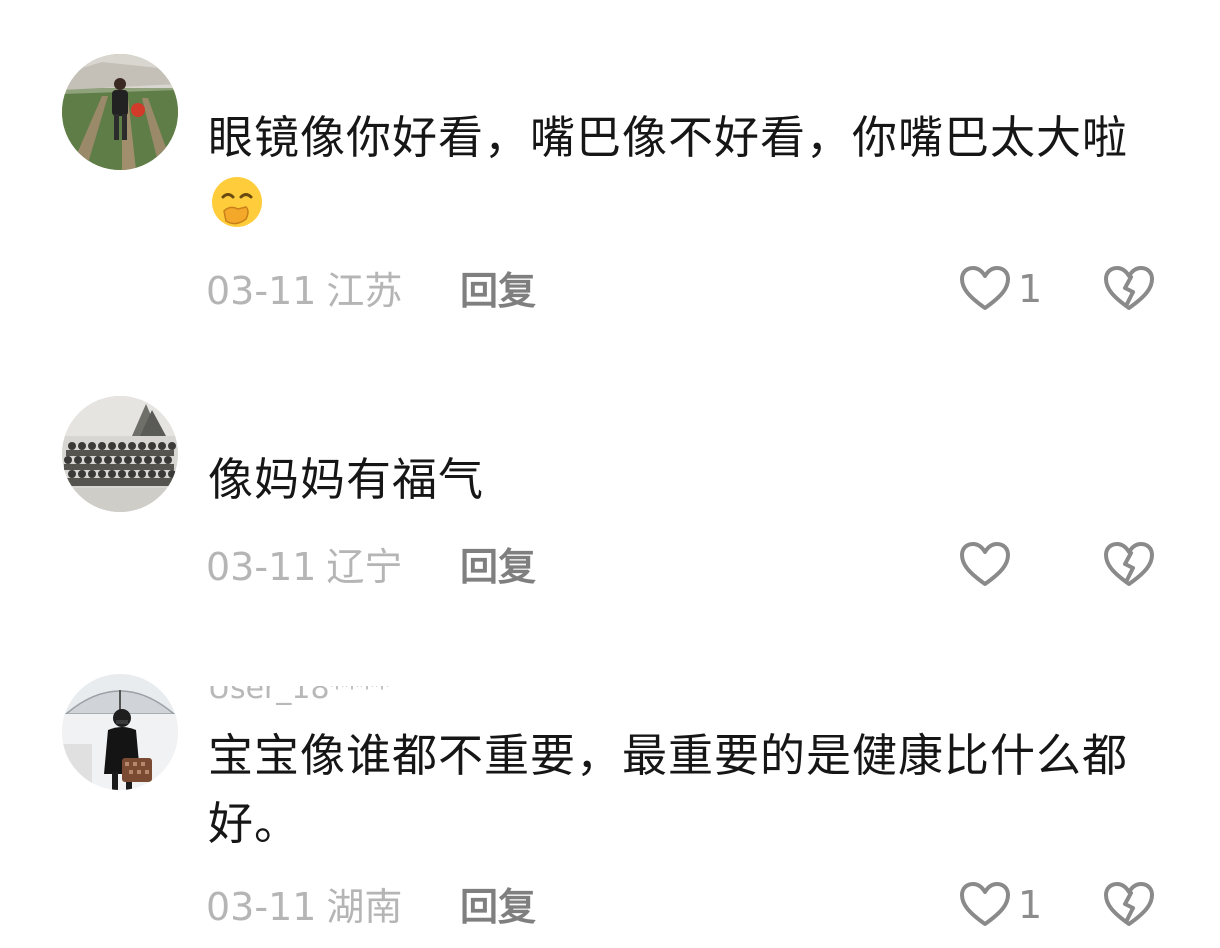 The height and width of the screenshot is (948, 1220). I want to click on comment-location: 湖南, so click(364, 907).